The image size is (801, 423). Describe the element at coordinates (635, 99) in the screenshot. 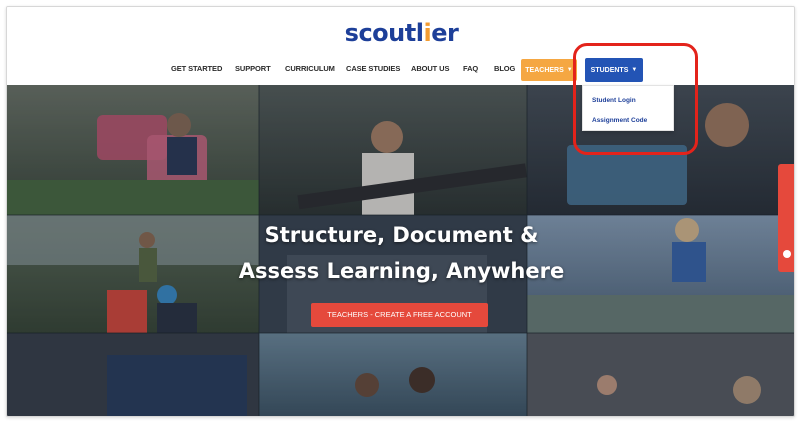

I see `annotation-highlight-box` at that location.